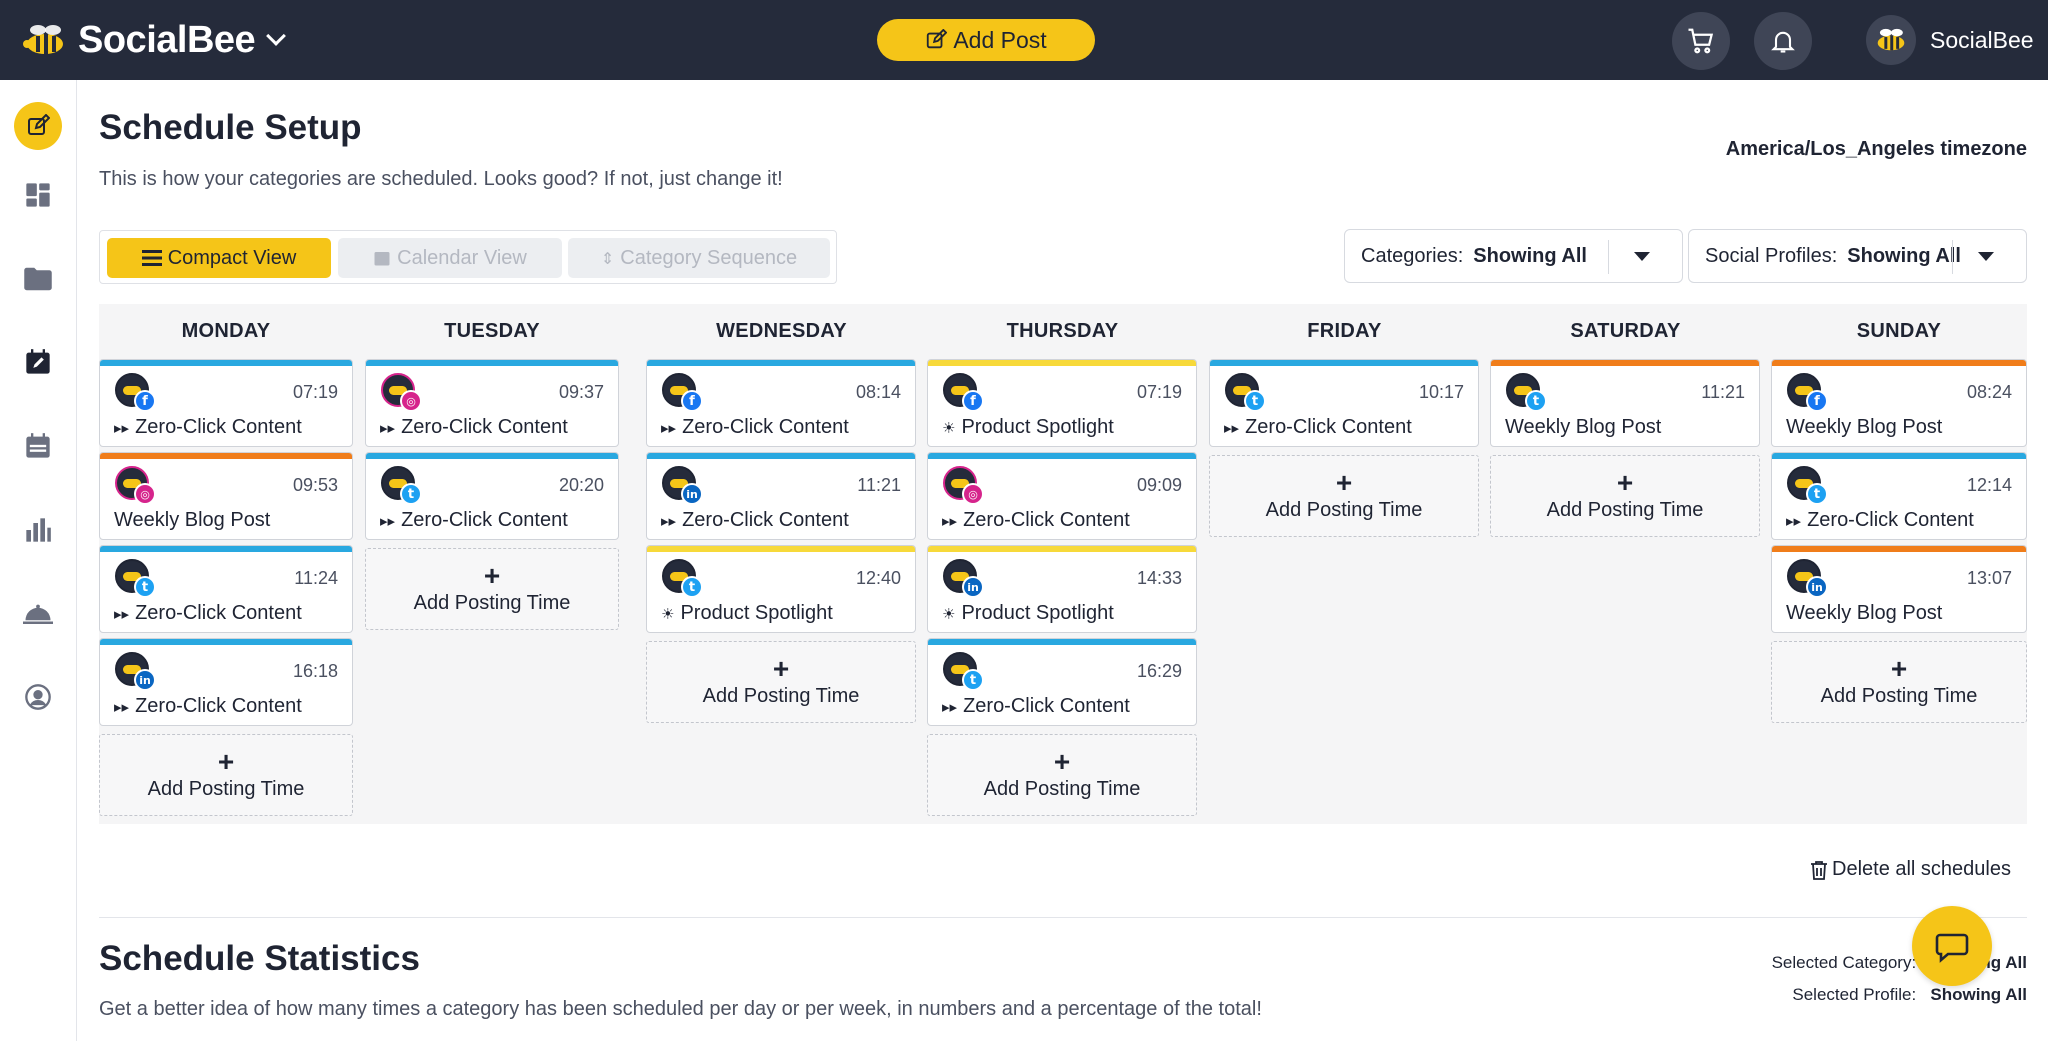 This screenshot has height=1041, width=2048. What do you see at coordinates (450, 258) in the screenshot?
I see `calendar-view-button: Calendar View` at bounding box center [450, 258].